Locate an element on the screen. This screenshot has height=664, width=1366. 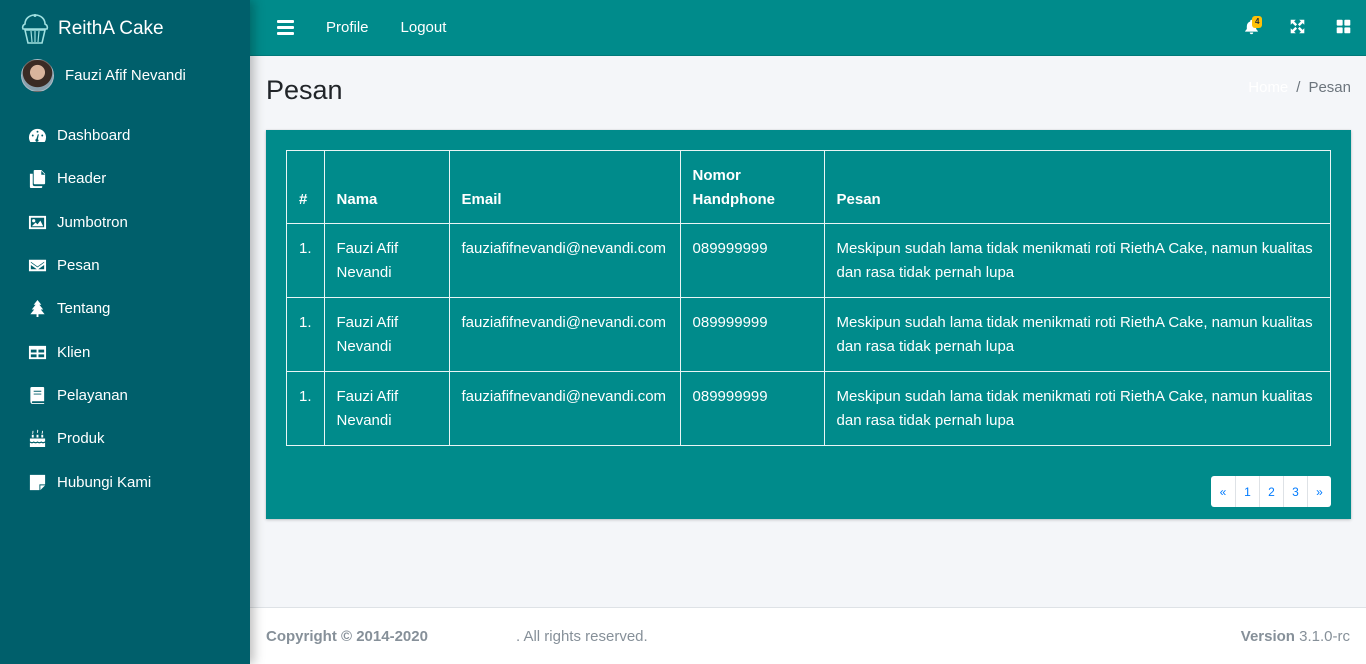
expand-arrows-icon is located at coordinates (1297, 28).